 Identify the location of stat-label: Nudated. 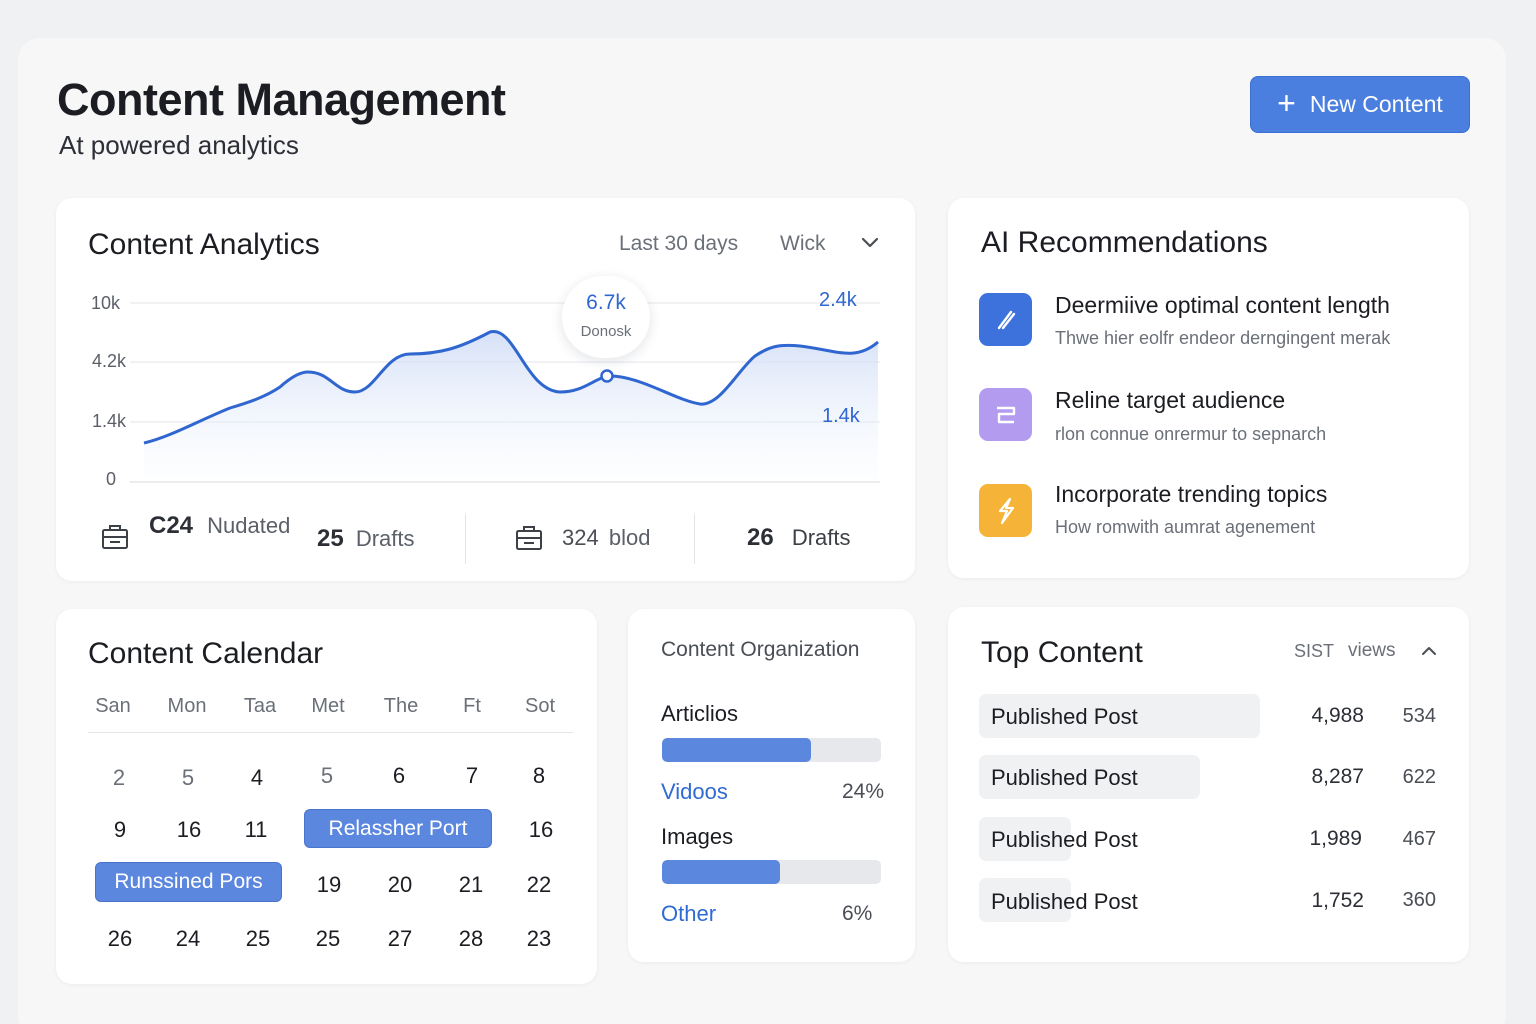
(249, 525).